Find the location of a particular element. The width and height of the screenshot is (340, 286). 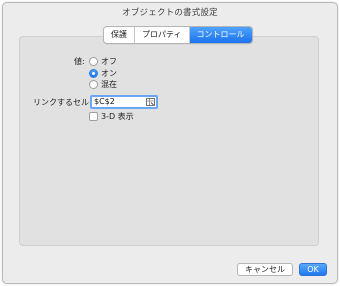

radio-off is located at coordinates (93, 61).